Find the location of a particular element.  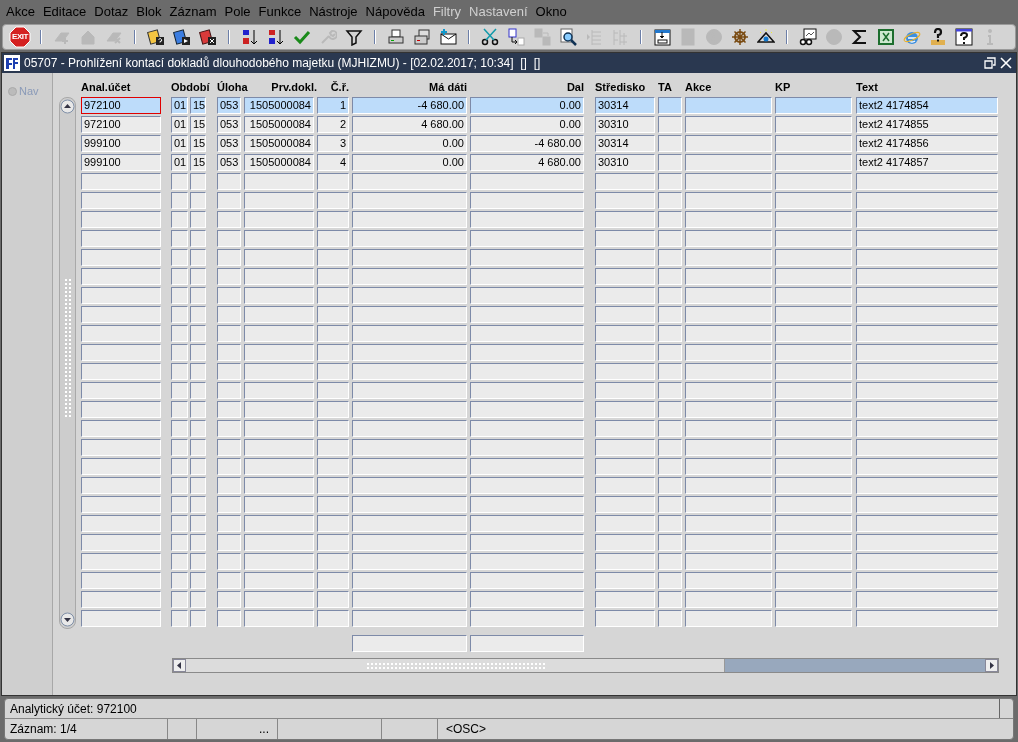

restore-icon is located at coordinates (990, 63).